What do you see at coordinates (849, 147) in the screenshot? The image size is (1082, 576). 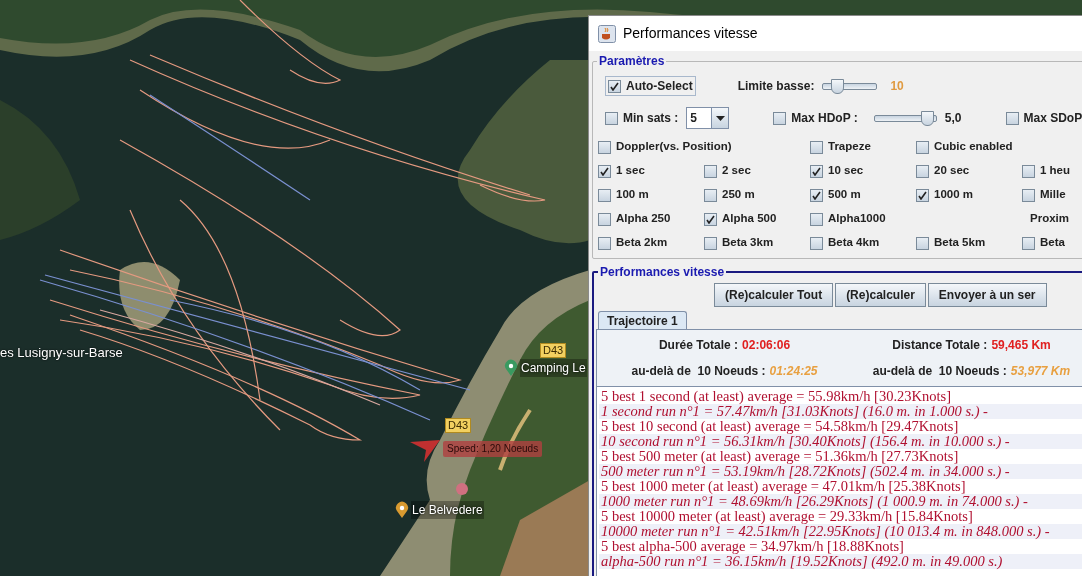 I see `checkbox-label: Trapeze` at bounding box center [849, 147].